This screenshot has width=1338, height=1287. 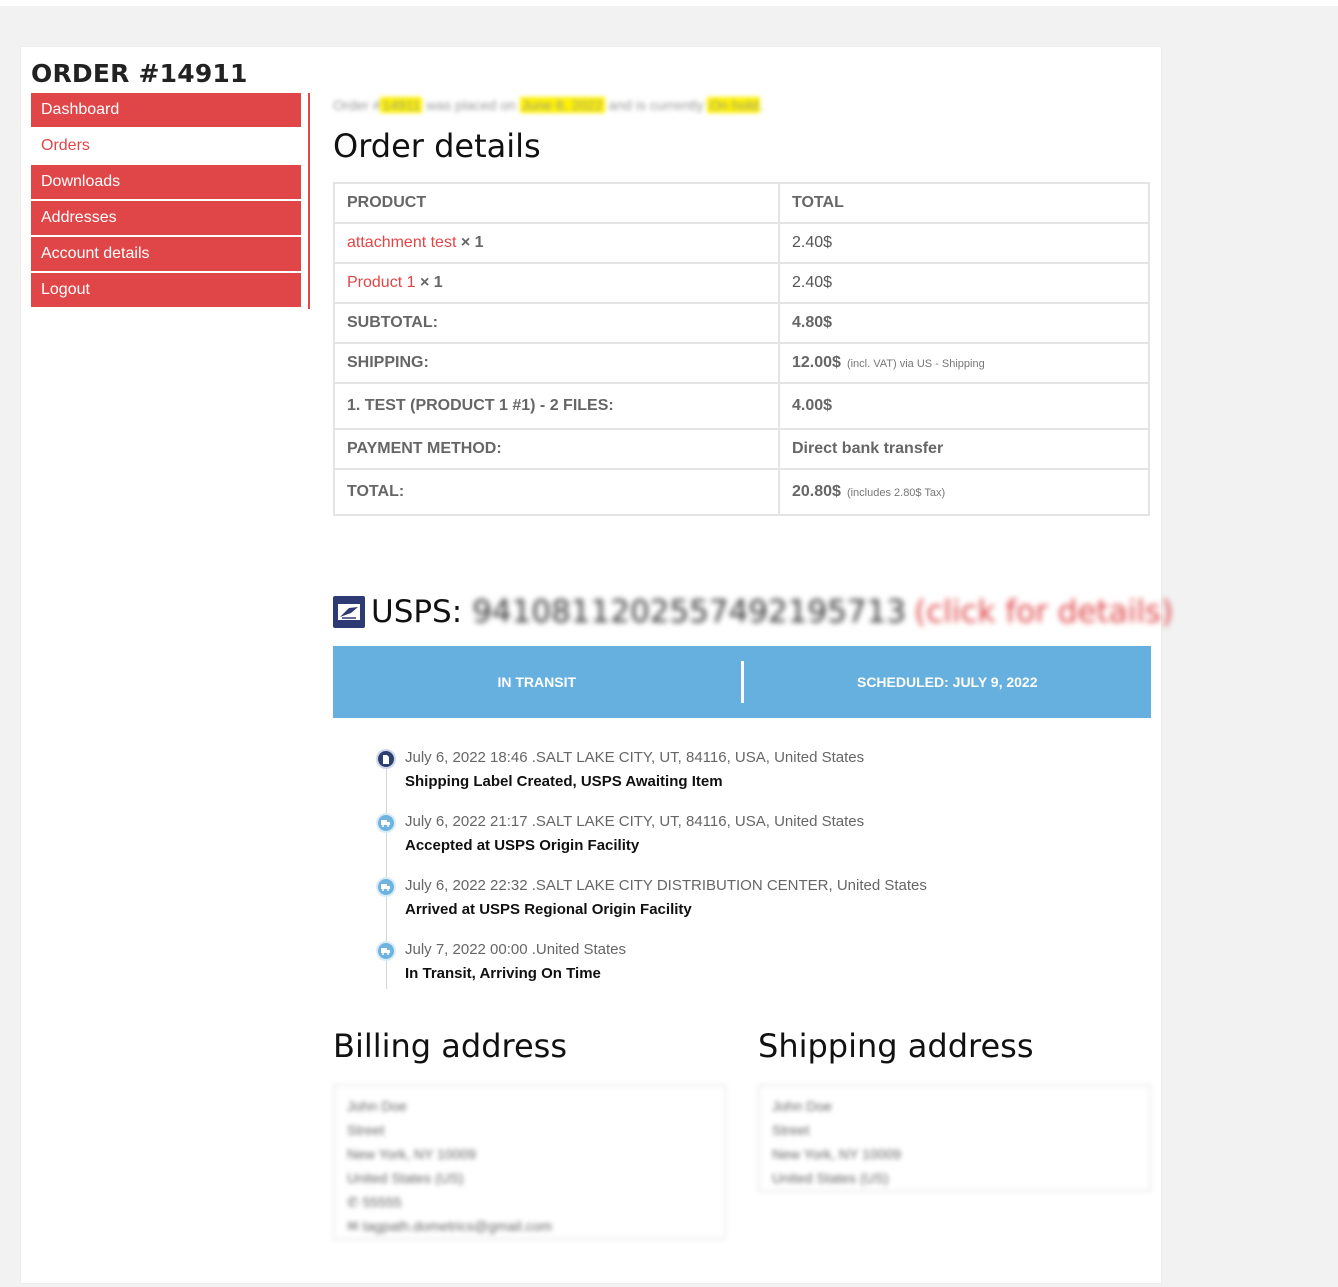 I want to click on table-header-row: PRODUCT TOTAL, so click(x=741, y=203).